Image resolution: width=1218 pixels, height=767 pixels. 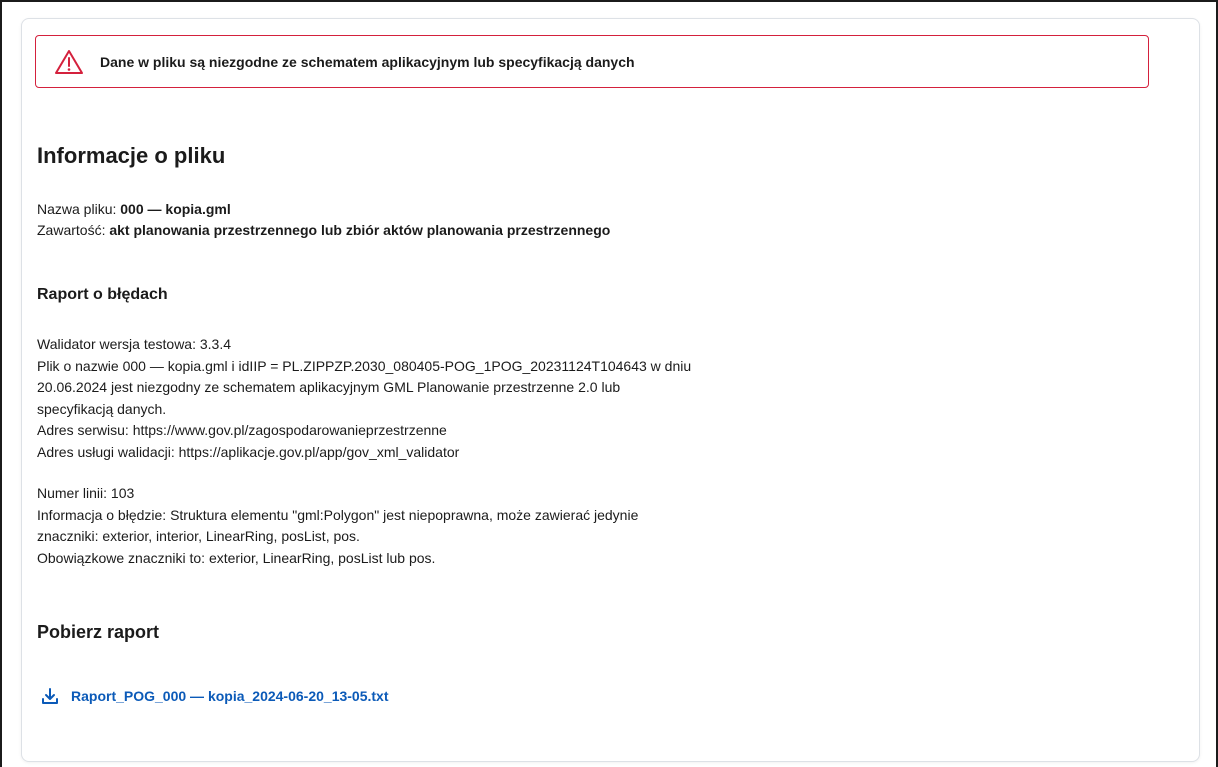 What do you see at coordinates (71, 230) in the screenshot?
I see `file-content-label: Zawartość:` at bounding box center [71, 230].